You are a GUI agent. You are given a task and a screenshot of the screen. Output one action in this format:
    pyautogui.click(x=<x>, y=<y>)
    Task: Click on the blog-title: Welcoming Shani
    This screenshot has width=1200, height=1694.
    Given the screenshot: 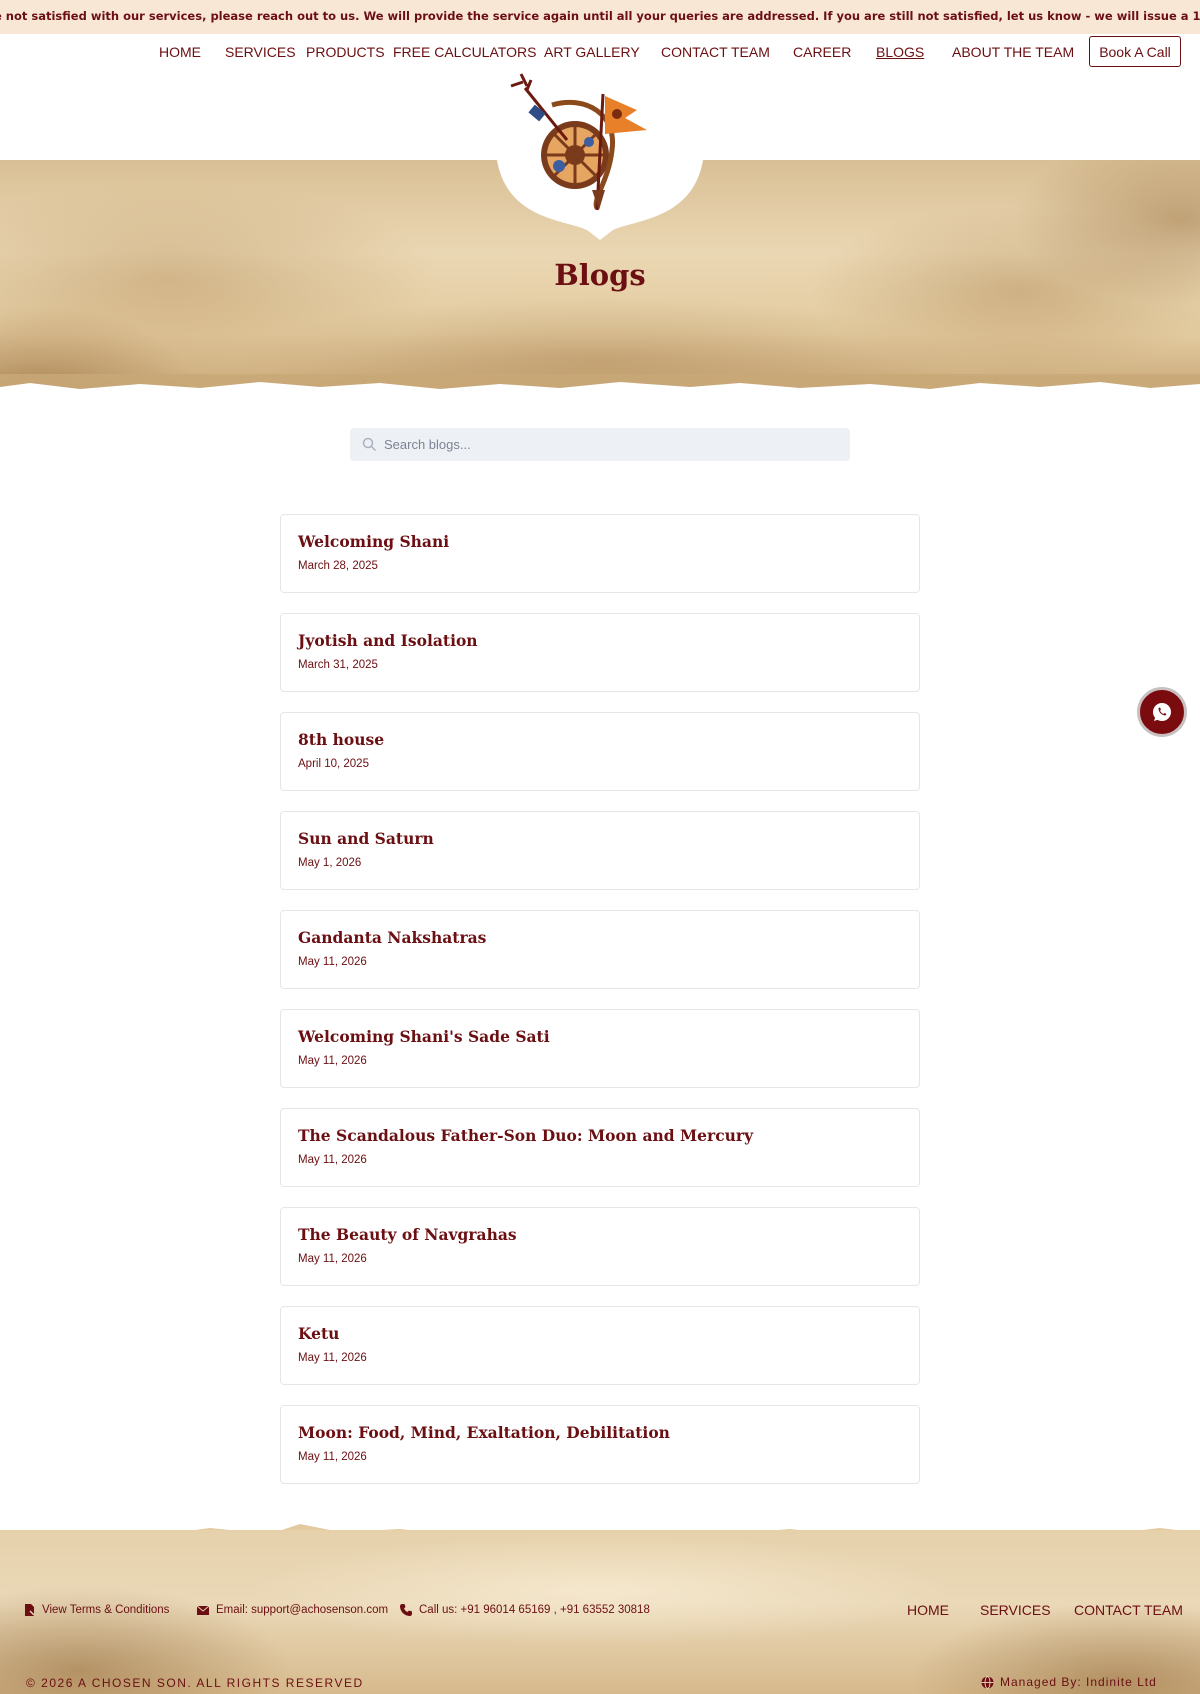 What is the action you would take?
    pyautogui.click(x=374, y=541)
    